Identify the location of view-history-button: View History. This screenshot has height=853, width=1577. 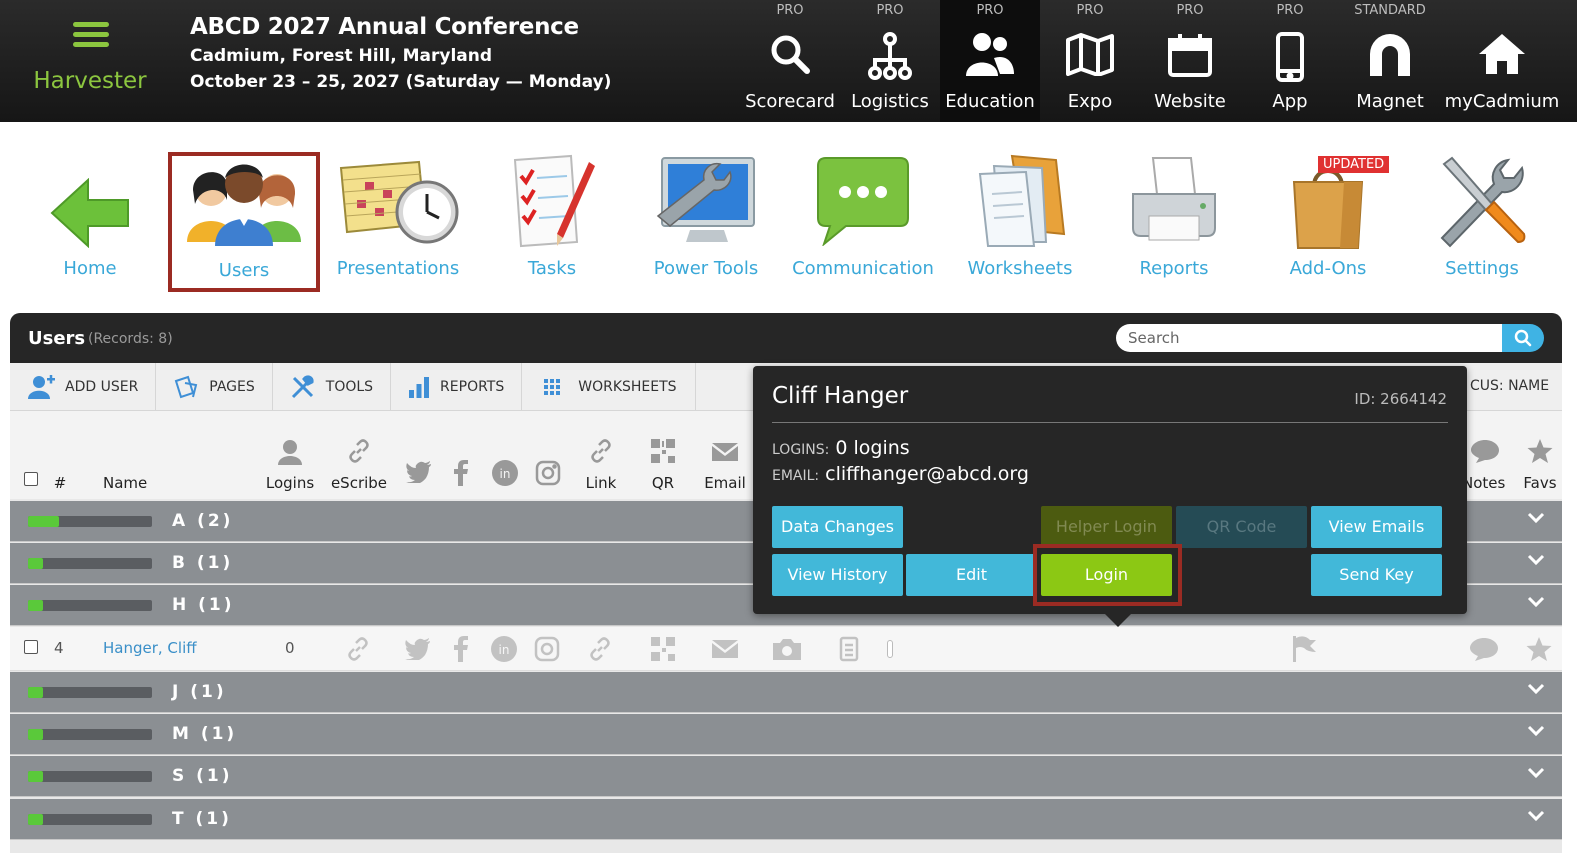
(837, 575).